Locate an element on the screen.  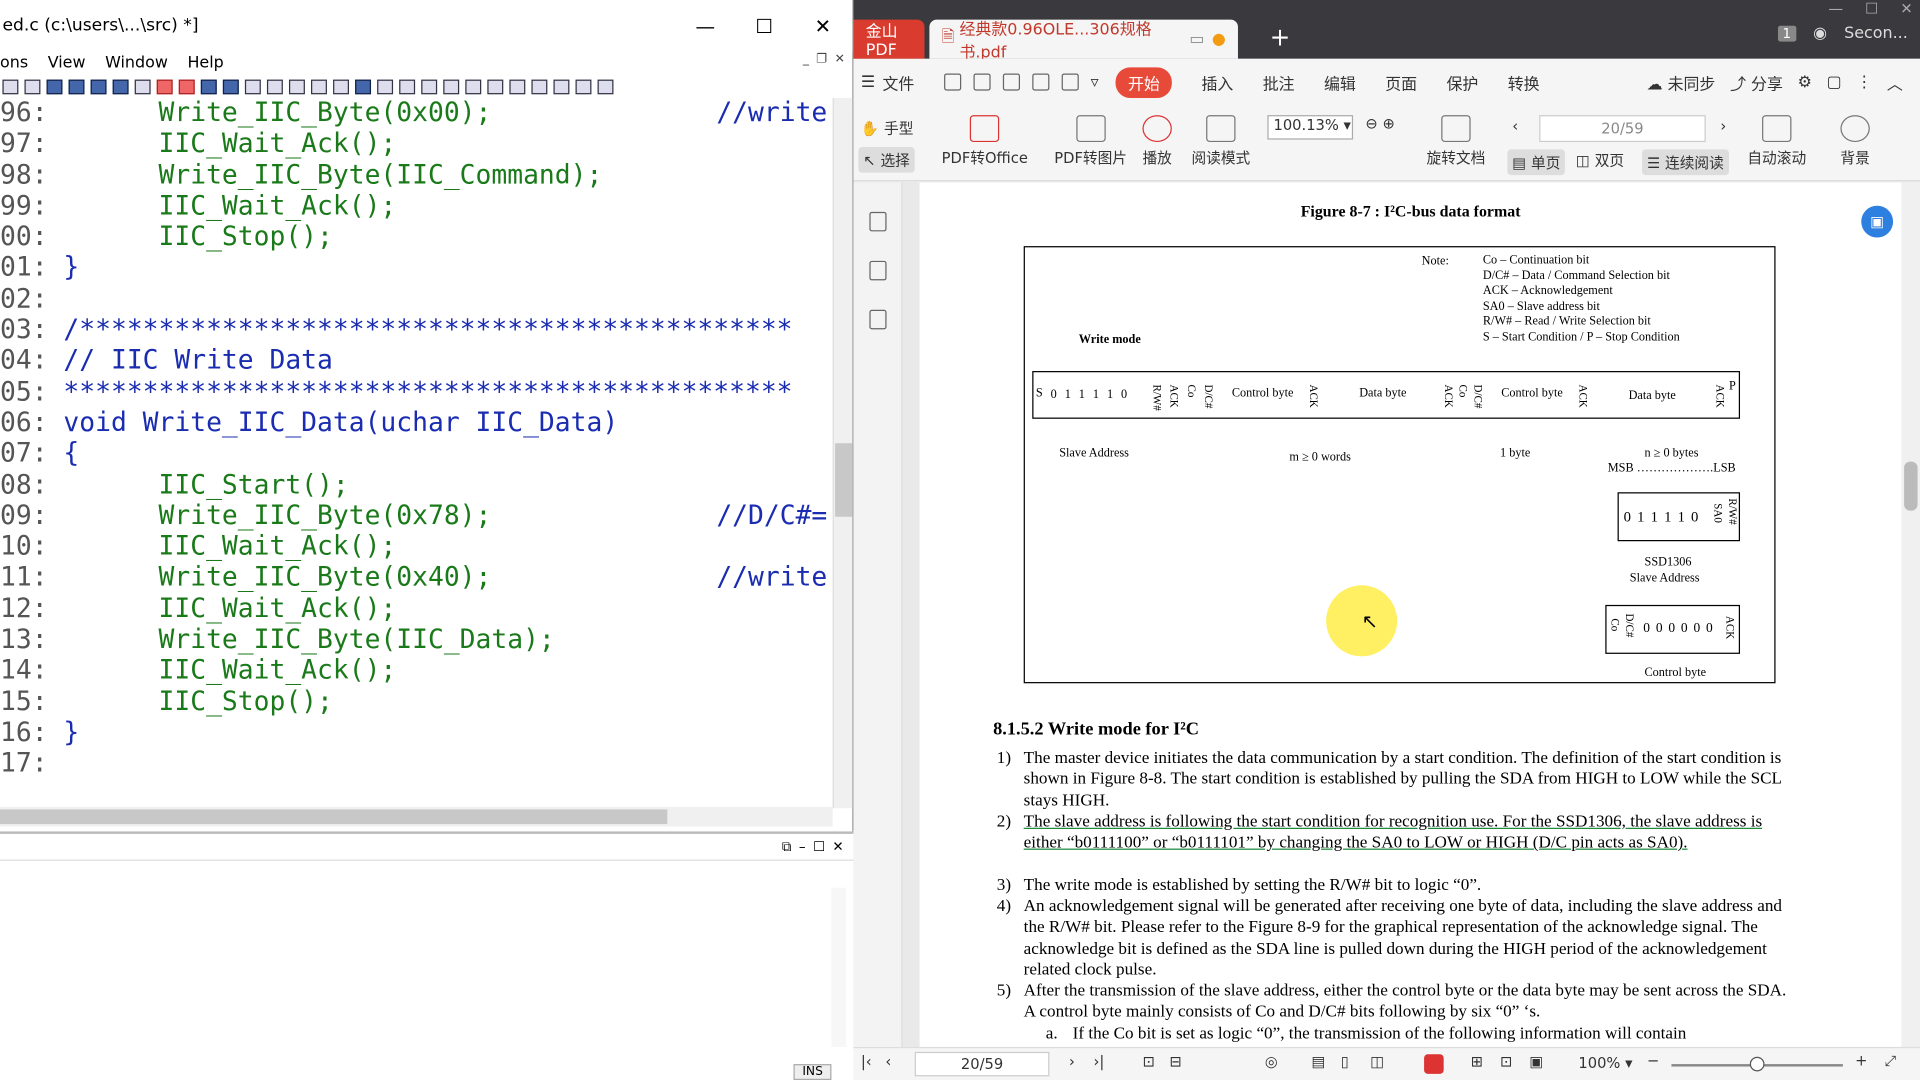
pane-close-icon: ✕ is located at coordinates (837, 847).